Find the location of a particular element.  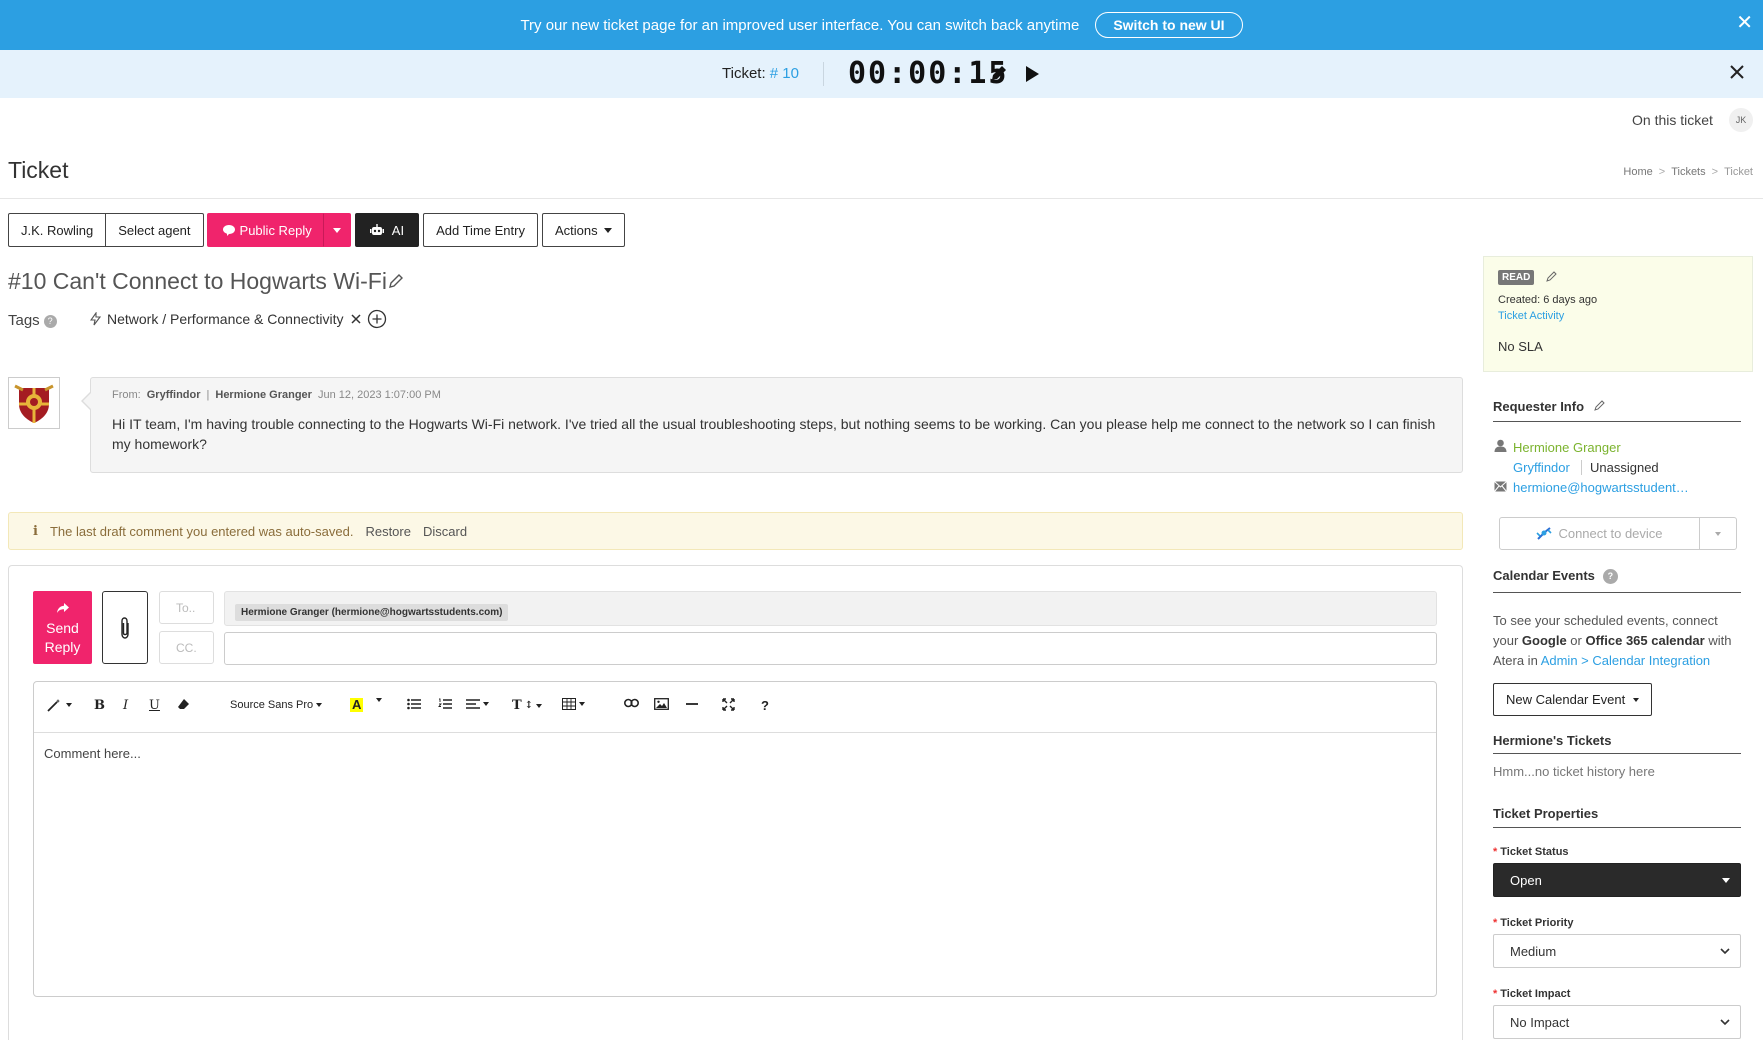

send-reply-button: Send Reply is located at coordinates (62, 627).